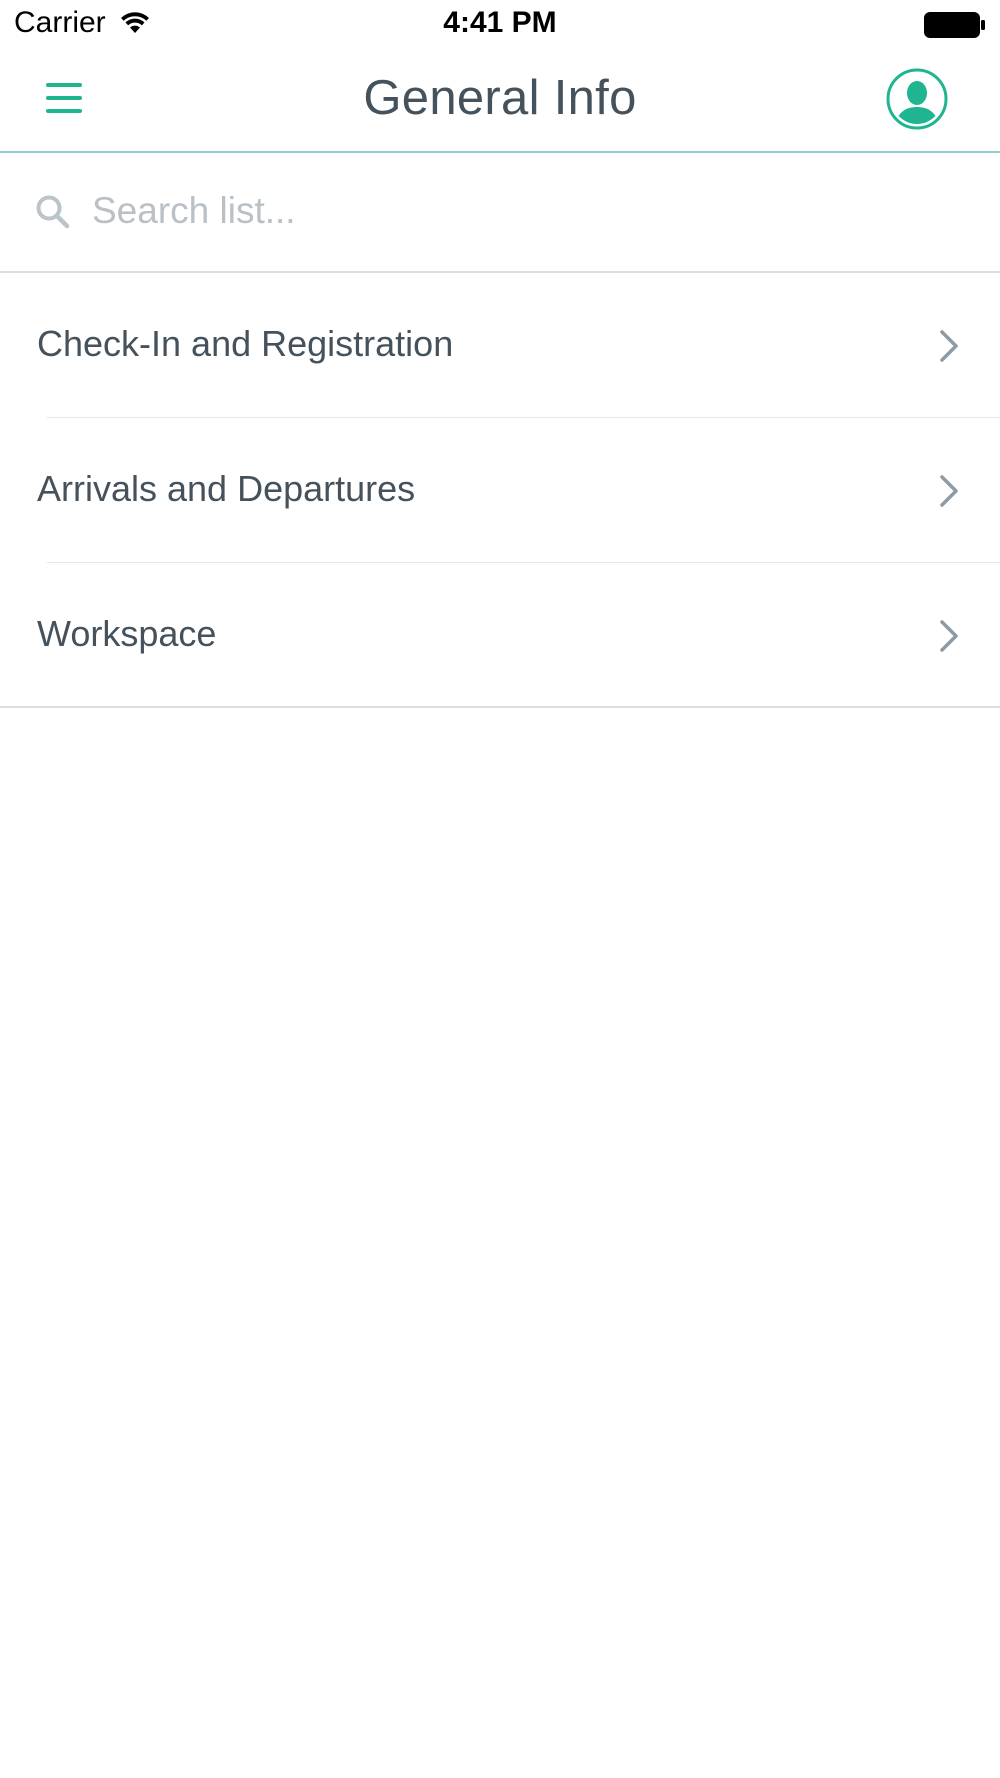  I want to click on battery-icon, so click(955, 25).